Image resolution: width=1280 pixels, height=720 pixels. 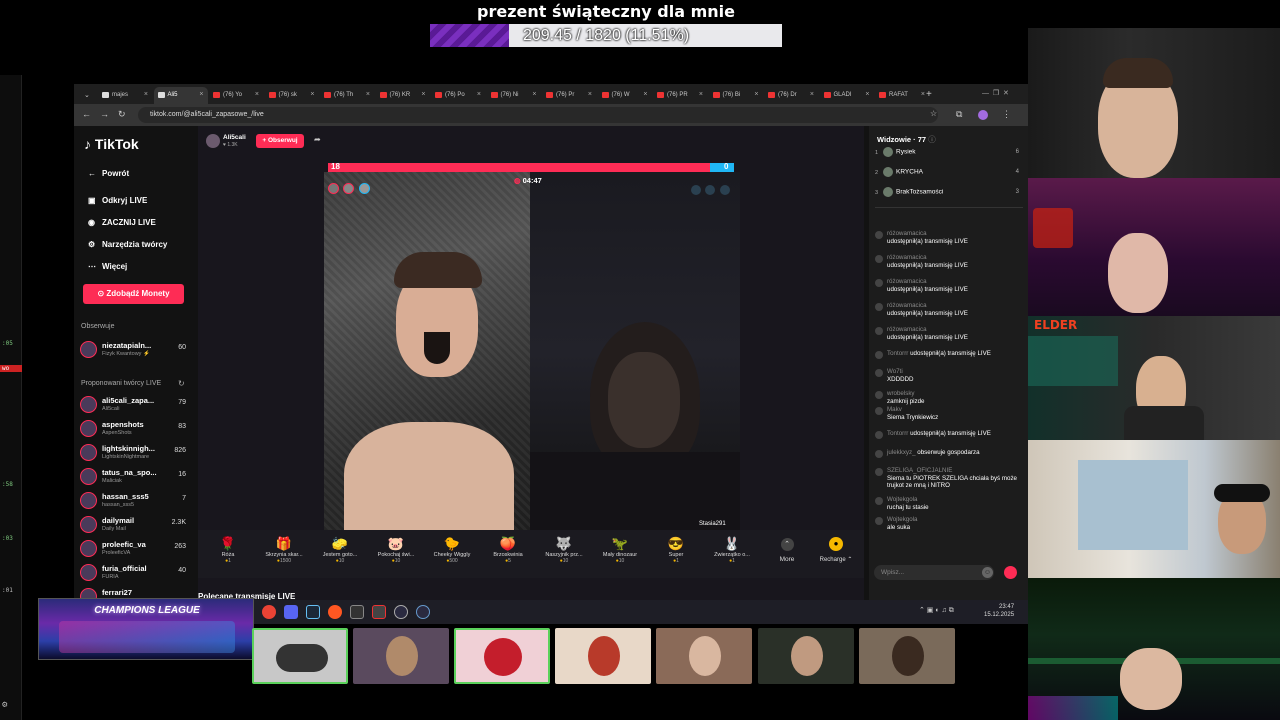 I want to click on emoji-icon: ☺, so click(x=987, y=572).